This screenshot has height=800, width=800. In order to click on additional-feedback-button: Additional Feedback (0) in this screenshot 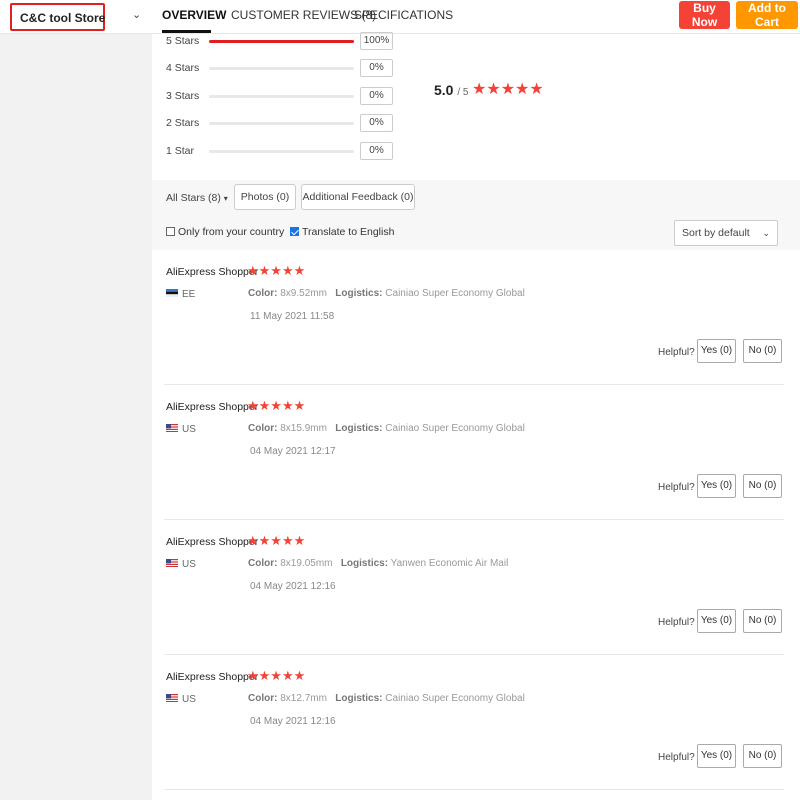, I will do `click(358, 197)`.